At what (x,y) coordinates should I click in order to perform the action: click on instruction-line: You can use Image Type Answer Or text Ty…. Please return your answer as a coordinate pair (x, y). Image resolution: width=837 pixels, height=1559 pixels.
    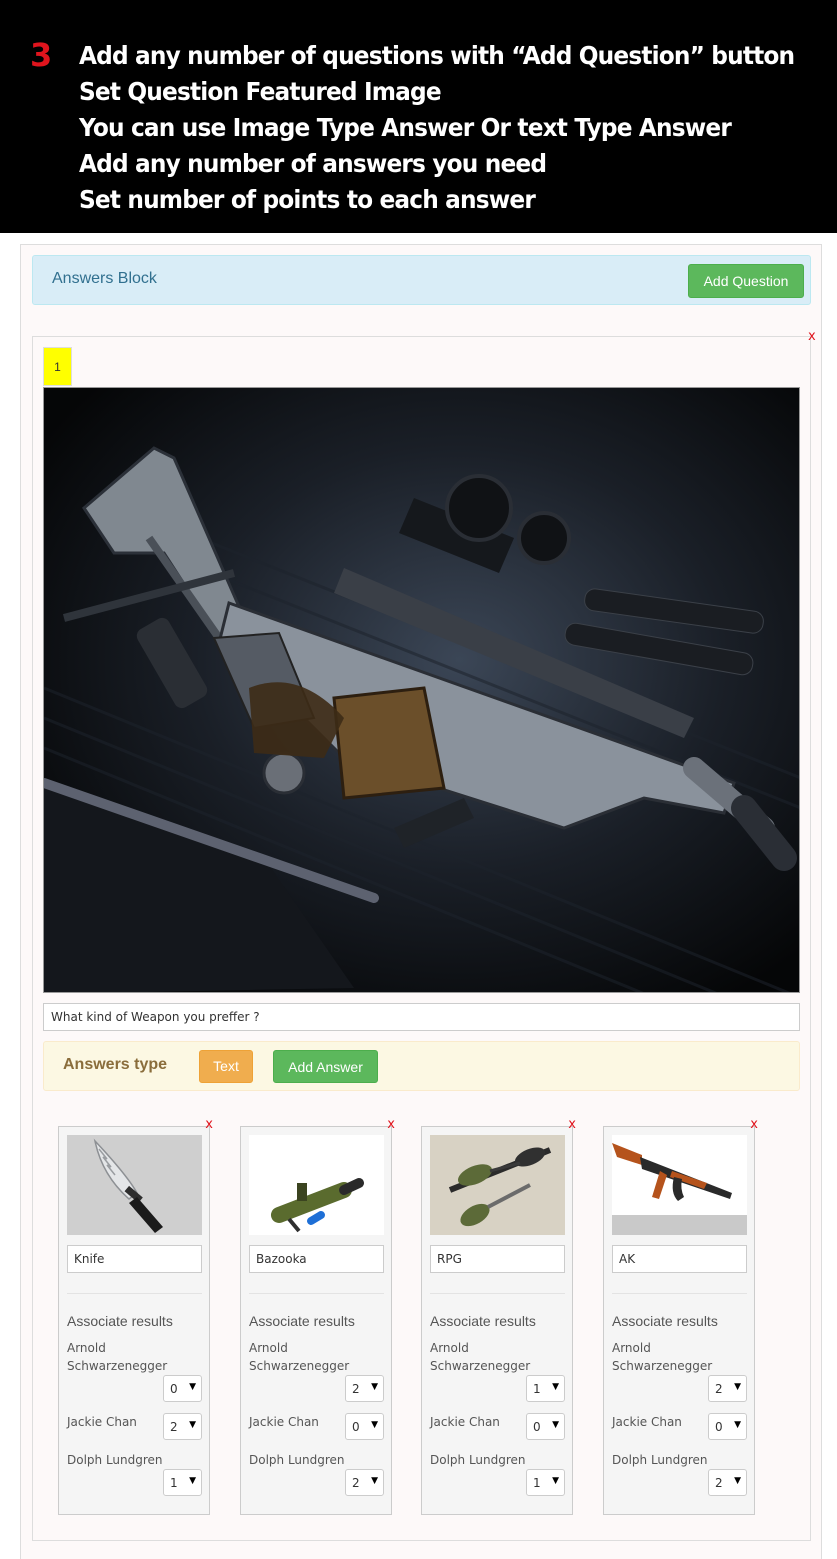
    Looking at the image, I should click on (405, 127).